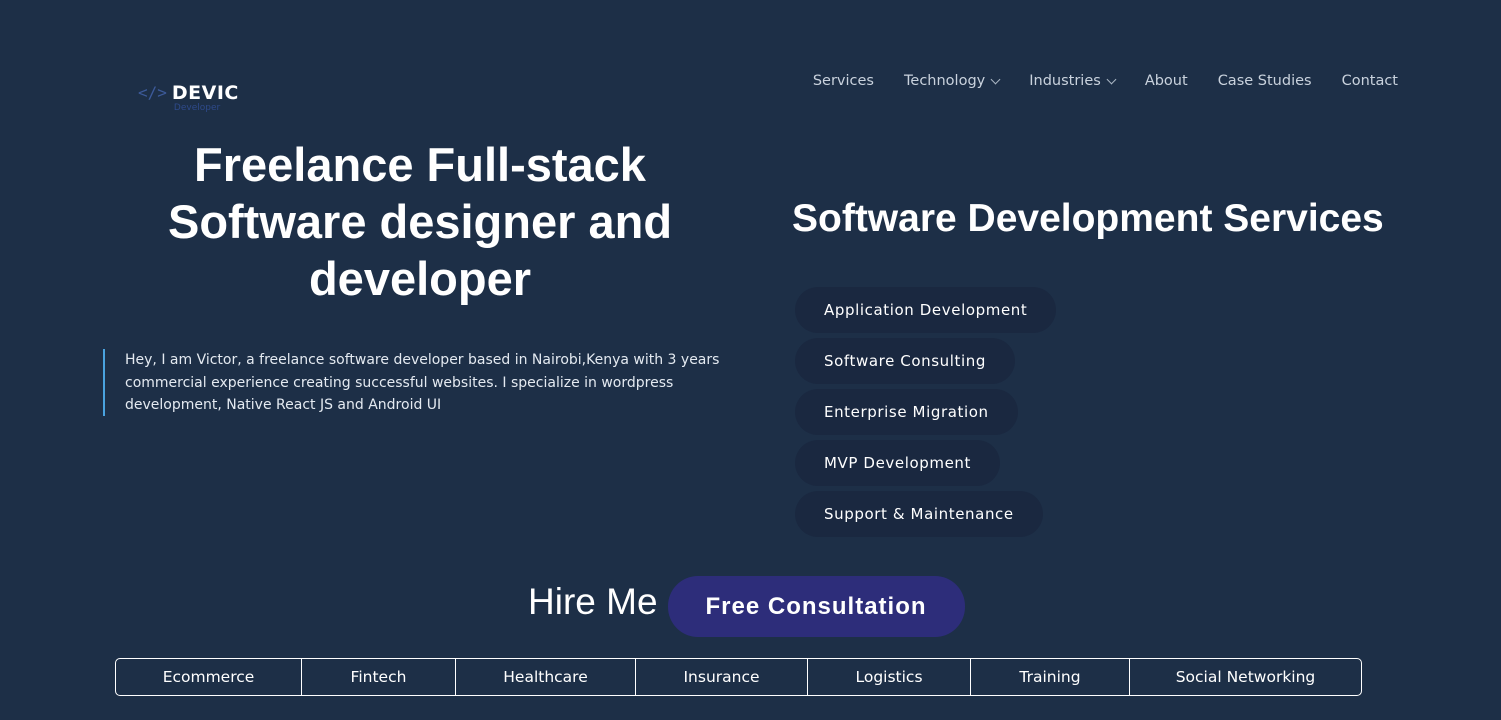 This screenshot has width=1501, height=720. I want to click on nav-label: Technology, so click(945, 81).